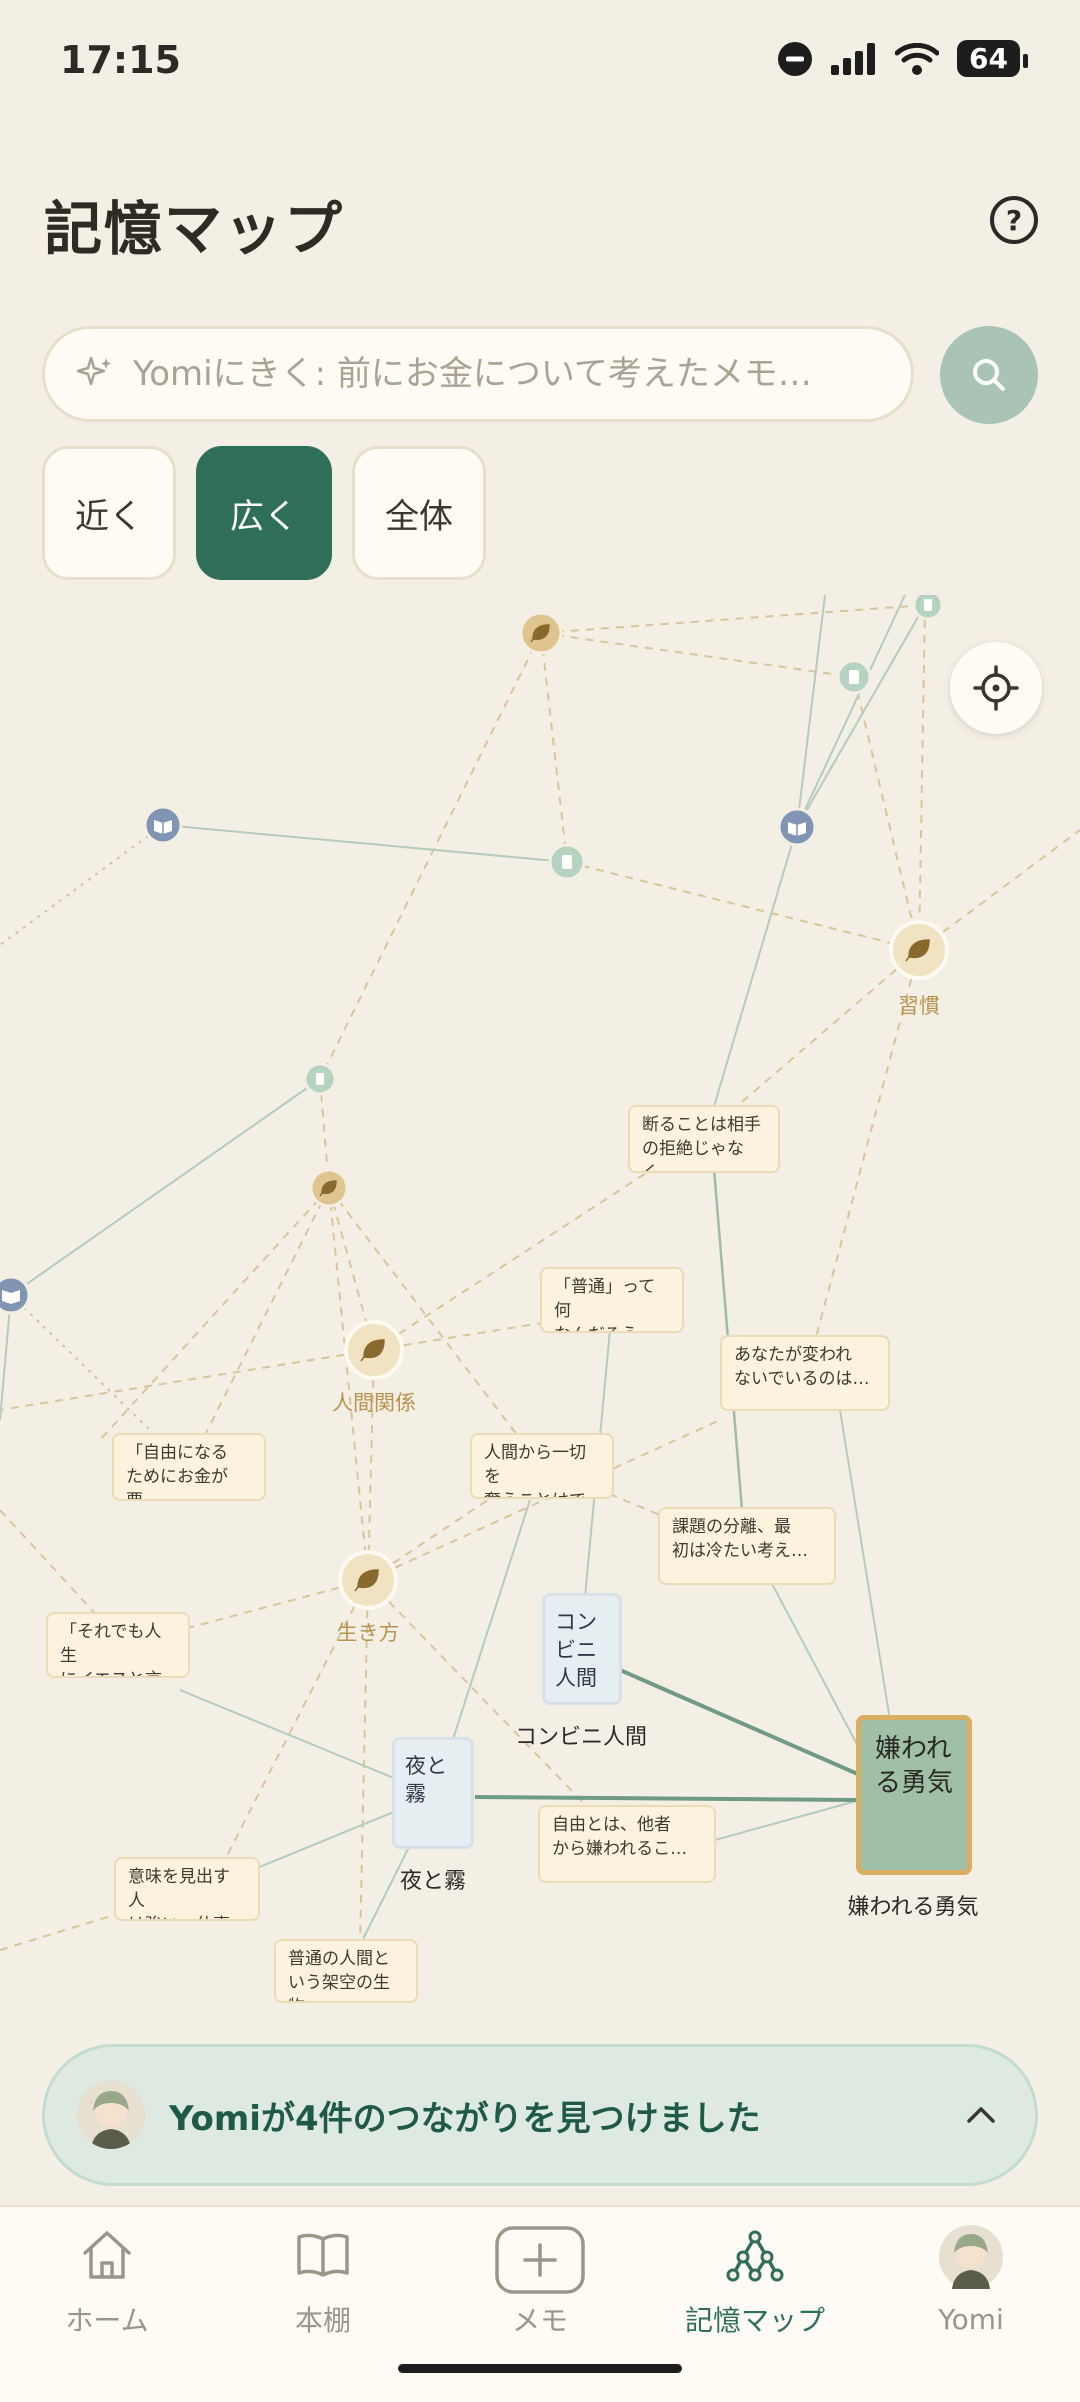 This screenshot has height=2402, width=1080. Describe the element at coordinates (853, 58) in the screenshot. I see `signal-icon` at that location.